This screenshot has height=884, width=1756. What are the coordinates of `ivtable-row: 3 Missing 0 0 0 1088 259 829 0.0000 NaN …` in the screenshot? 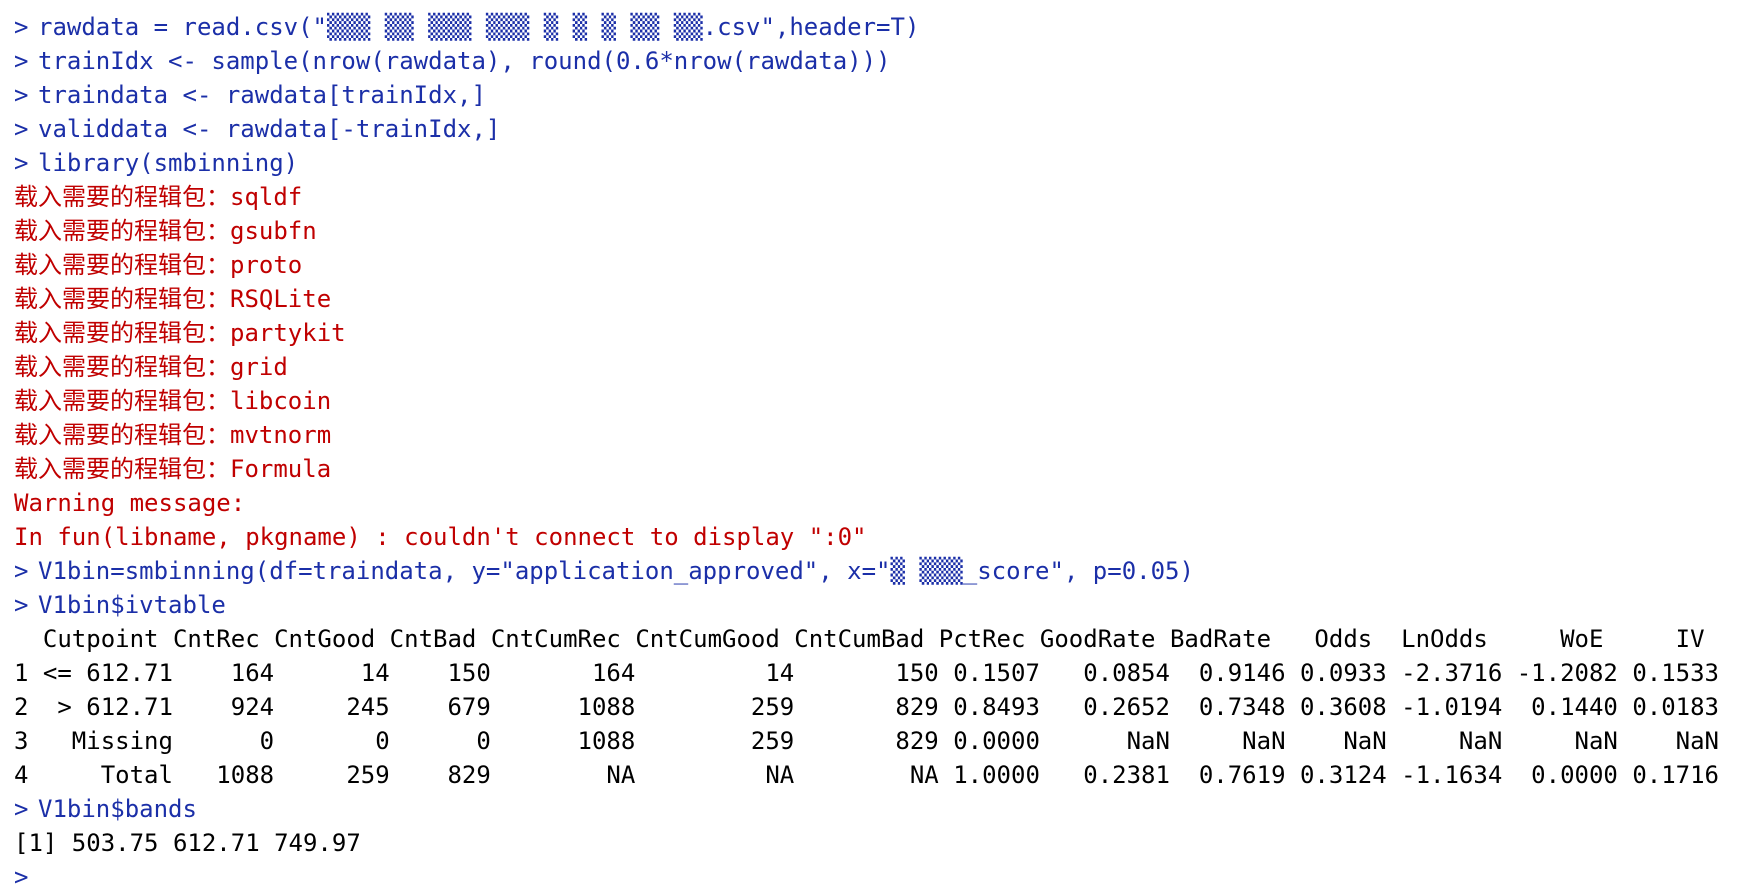 It's located at (867, 741).